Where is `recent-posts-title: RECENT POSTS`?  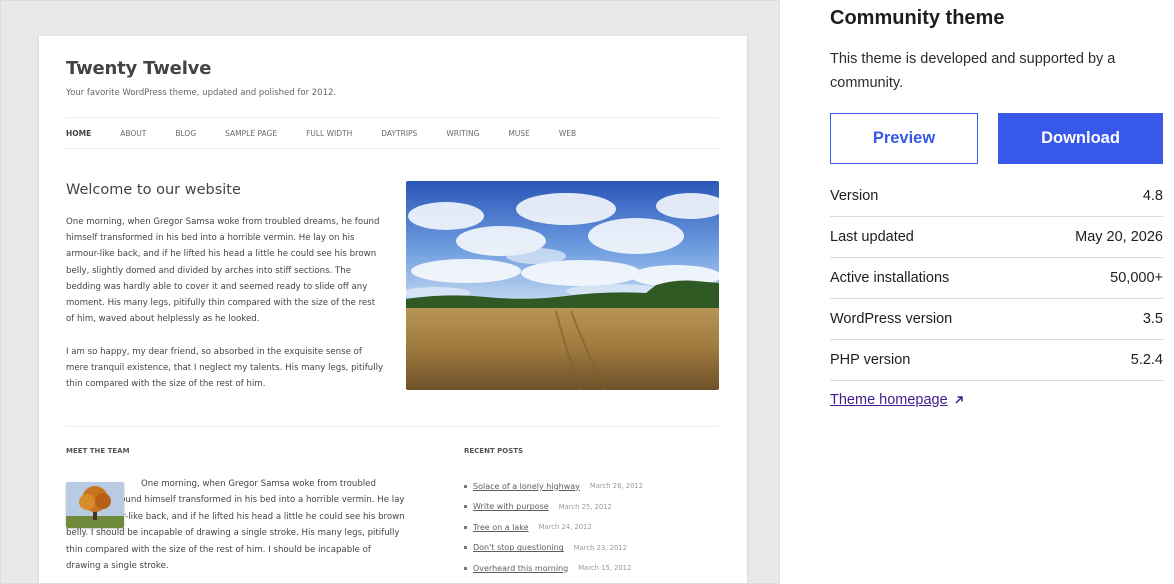
recent-posts-title: RECENT POSTS is located at coordinates (494, 451).